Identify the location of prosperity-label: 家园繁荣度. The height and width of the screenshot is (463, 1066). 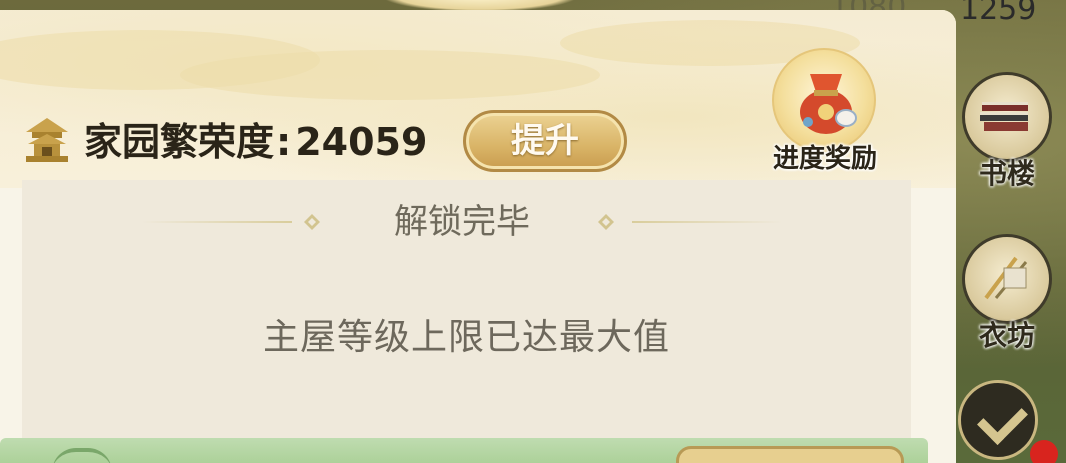
(179, 142).